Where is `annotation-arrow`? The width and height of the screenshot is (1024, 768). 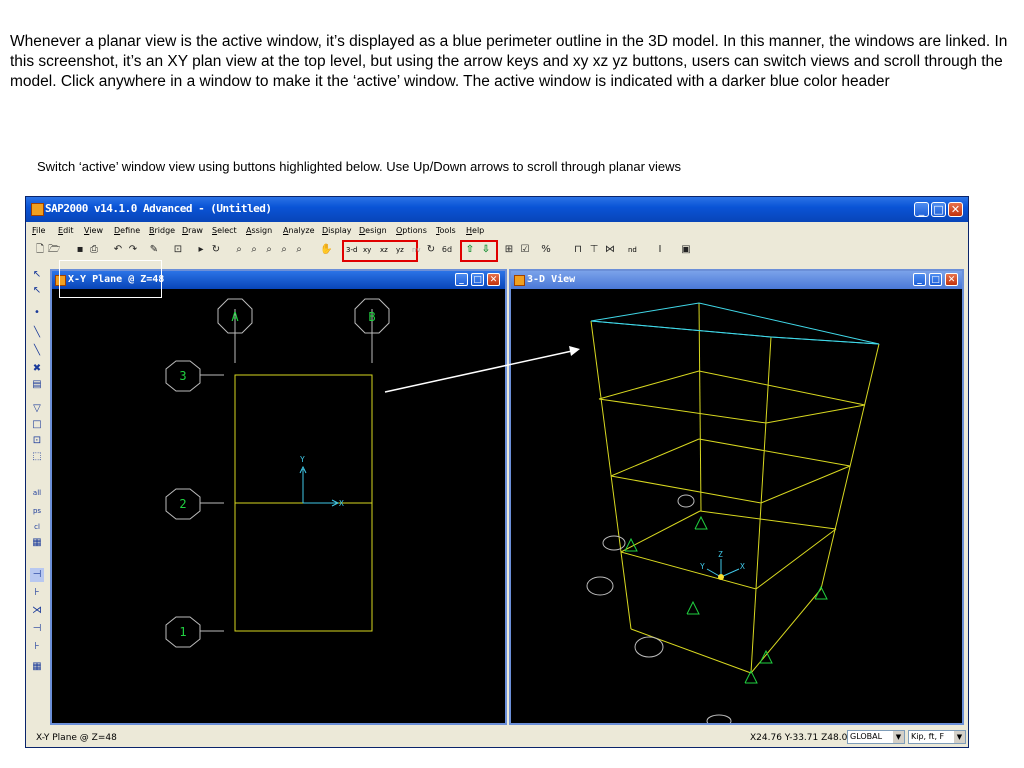
annotation-arrow is located at coordinates (482, 369).